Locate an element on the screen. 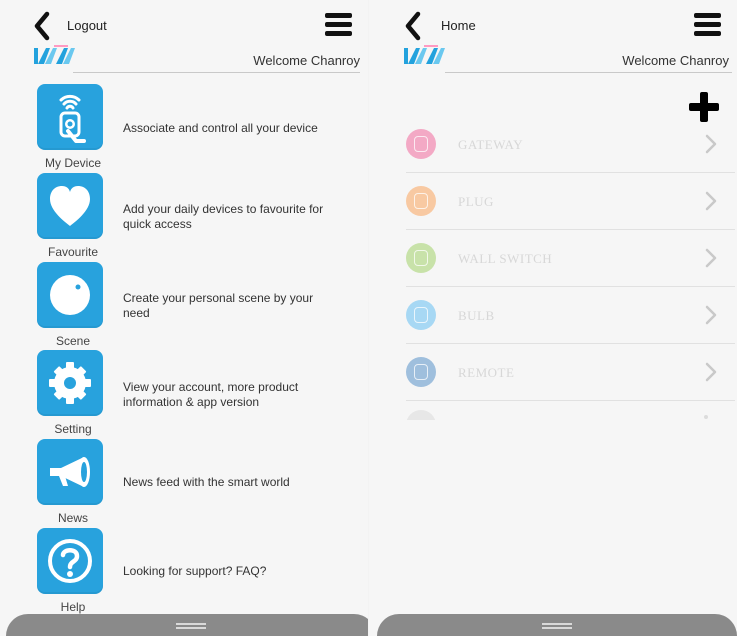  heart-icon is located at coordinates (70, 206).